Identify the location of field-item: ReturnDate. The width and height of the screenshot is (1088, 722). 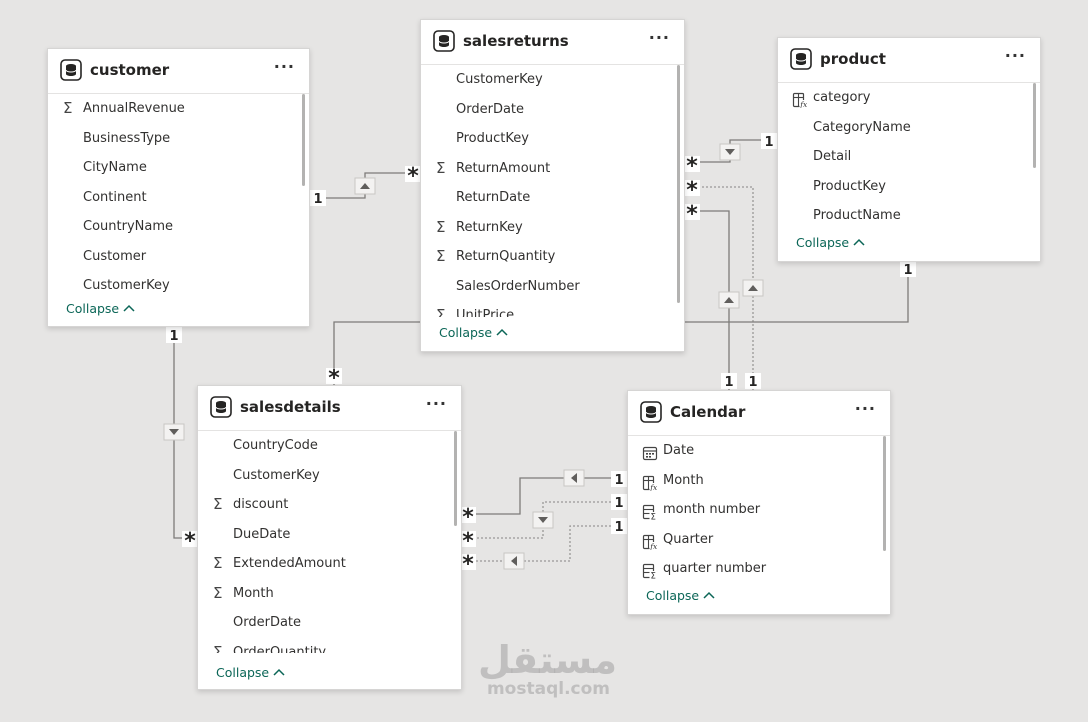
(552, 198).